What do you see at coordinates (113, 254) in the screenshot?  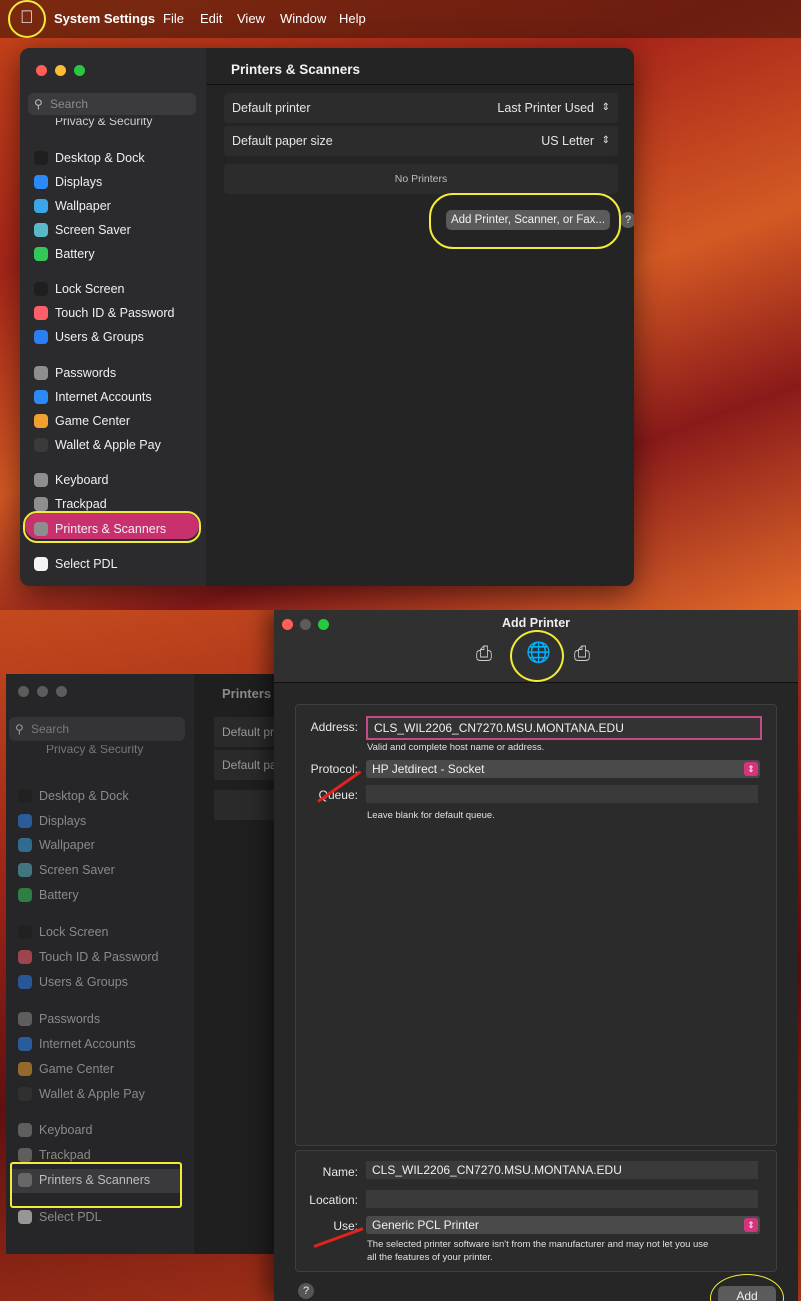 I see `sidebar-item: Battery` at bounding box center [113, 254].